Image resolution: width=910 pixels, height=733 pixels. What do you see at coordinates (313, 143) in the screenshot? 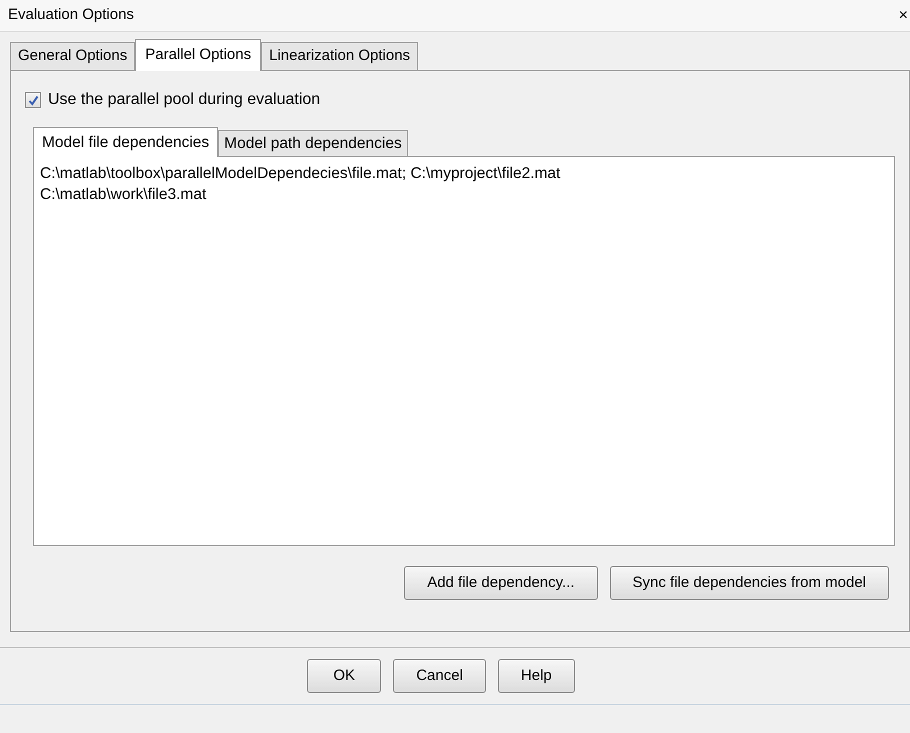
I see `tab: Model path dependencies` at bounding box center [313, 143].